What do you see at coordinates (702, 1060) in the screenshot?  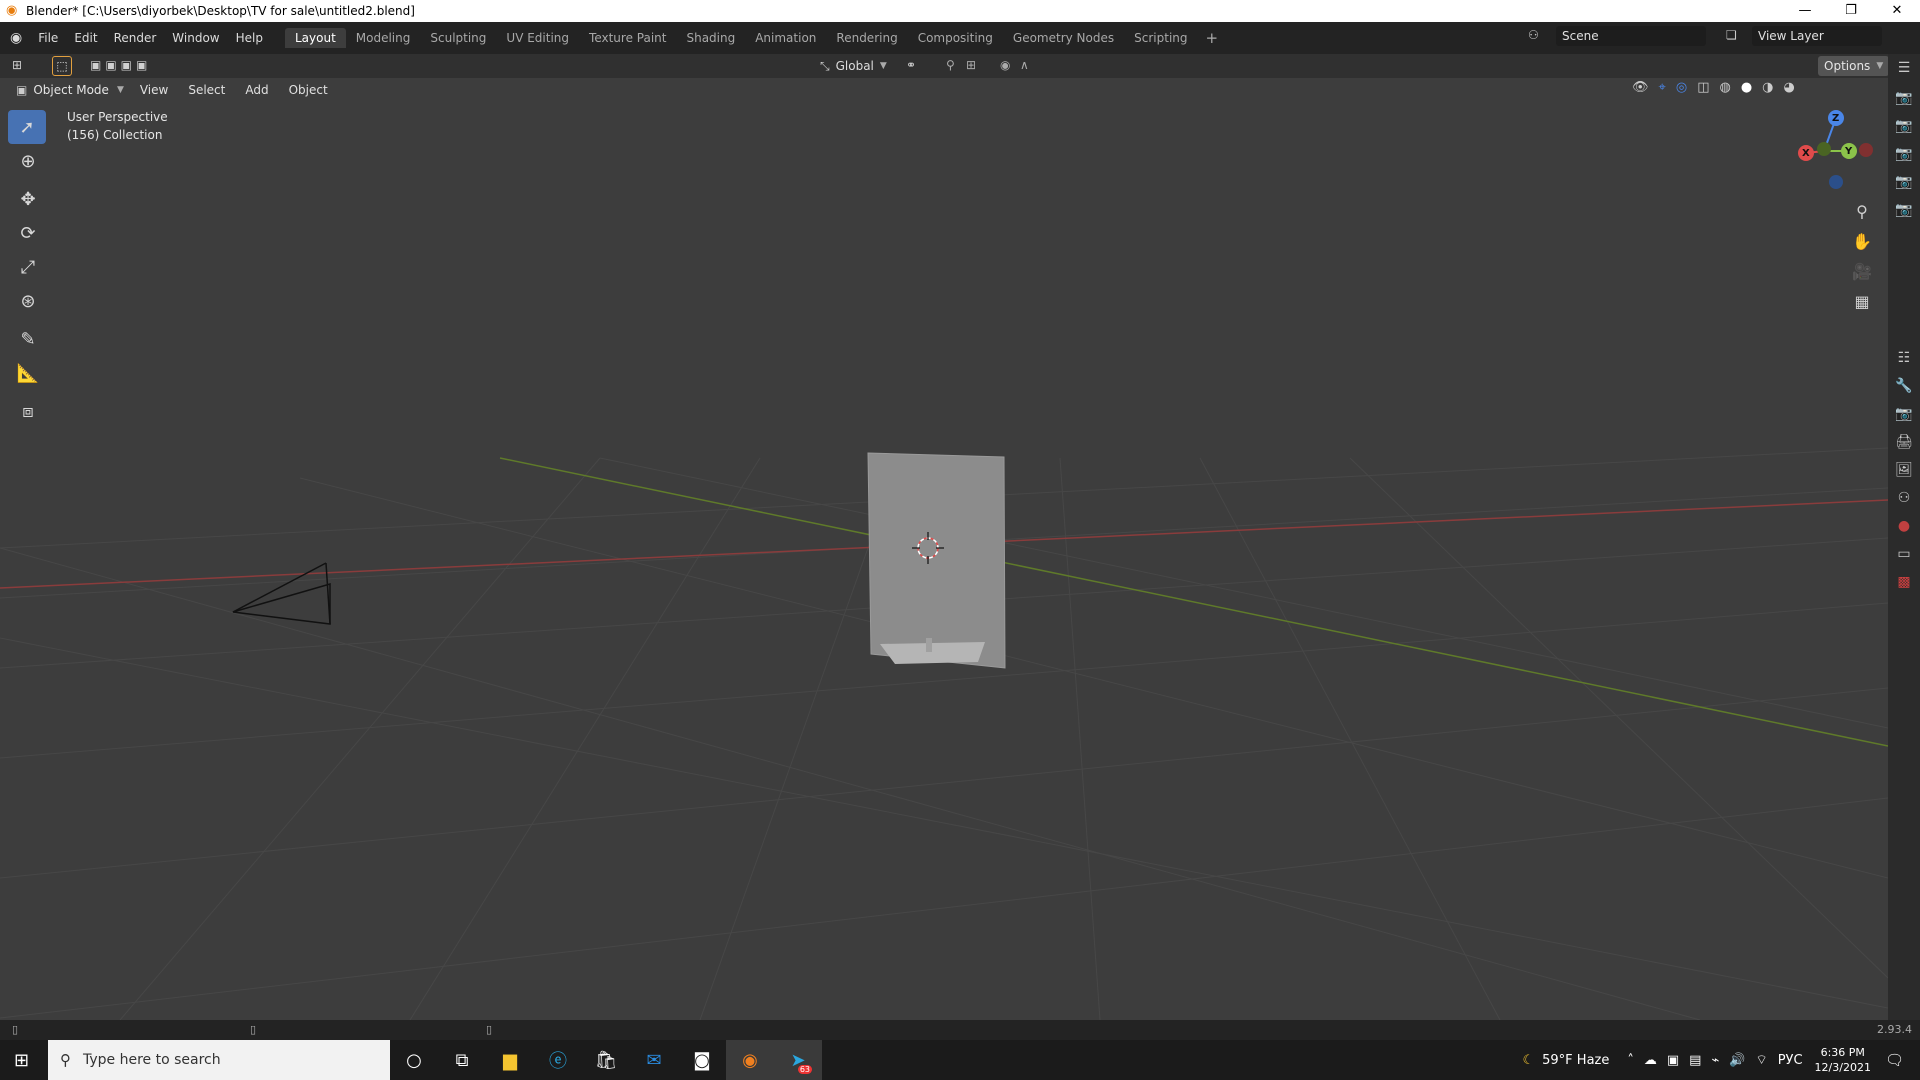 I see `app-icon: ◙` at bounding box center [702, 1060].